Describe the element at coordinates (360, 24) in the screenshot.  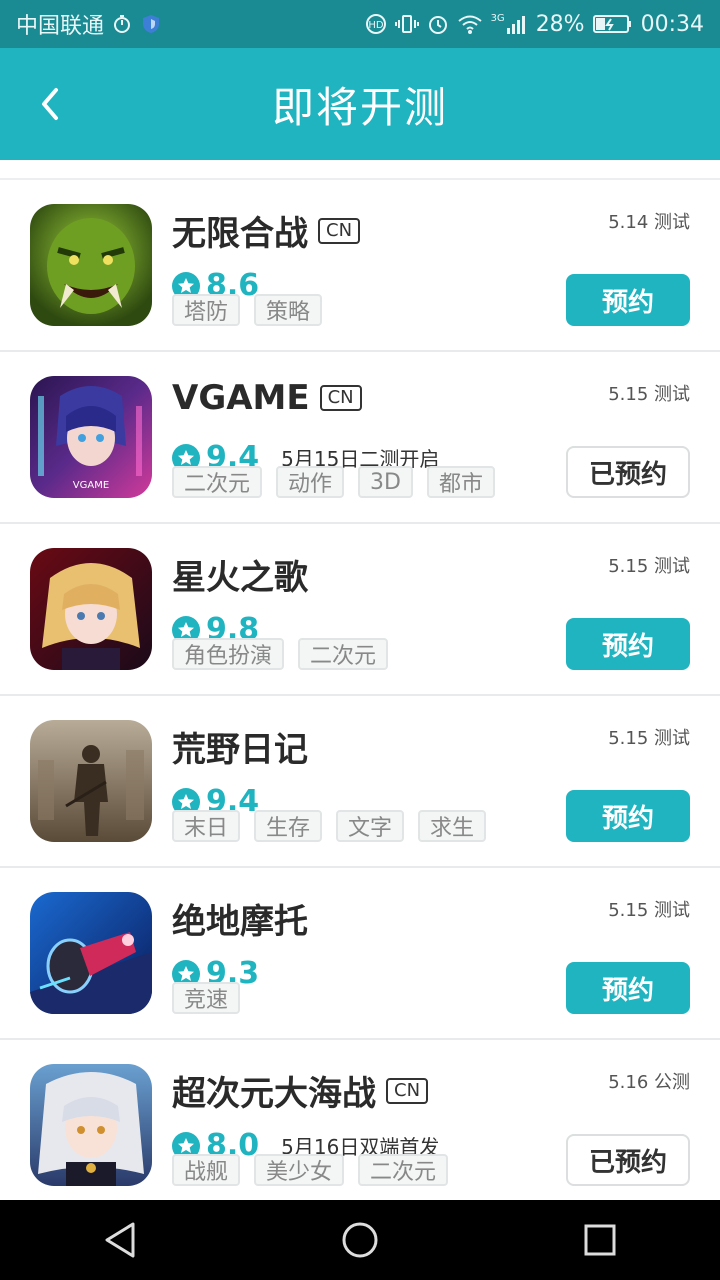
I see `status-bar: 中国联通 HD 3G 28% 00:34` at that location.